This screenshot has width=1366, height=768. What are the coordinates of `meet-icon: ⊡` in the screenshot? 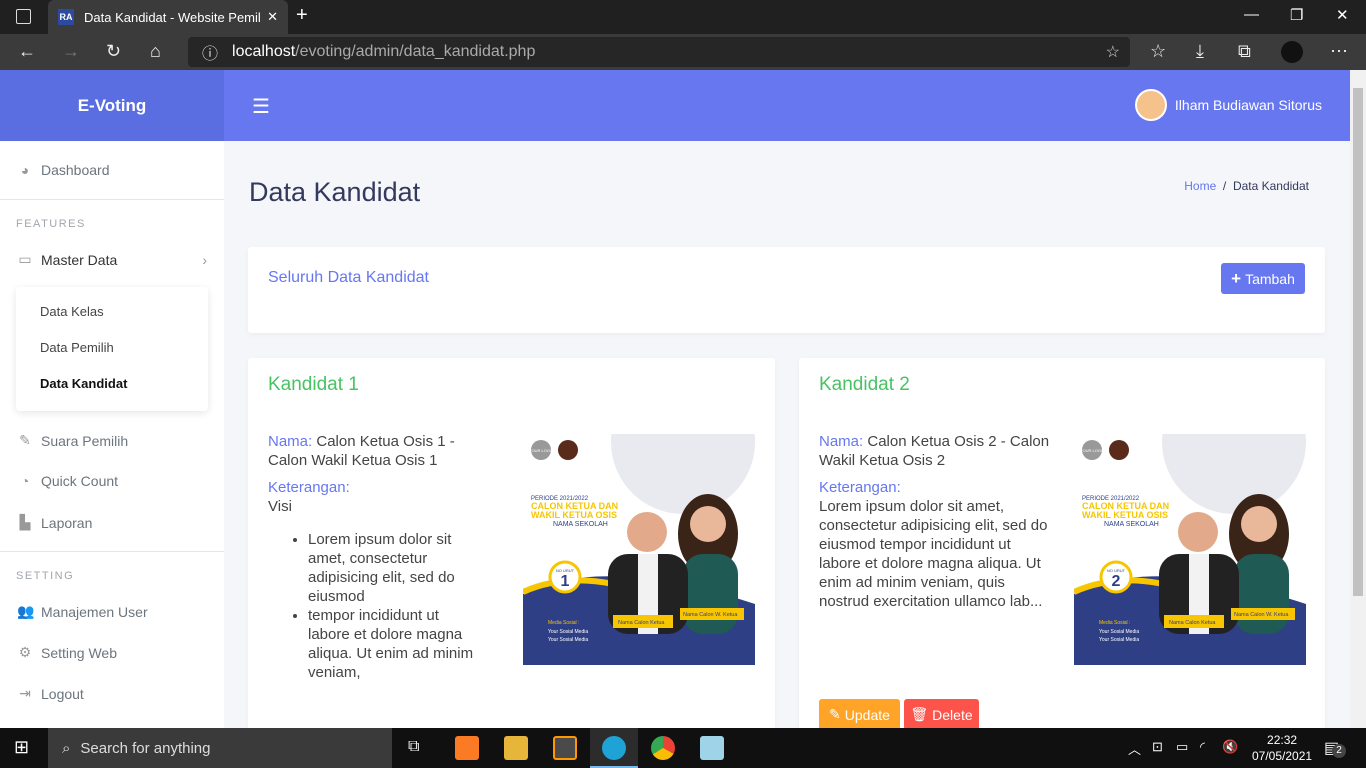 It's located at (1157, 747).